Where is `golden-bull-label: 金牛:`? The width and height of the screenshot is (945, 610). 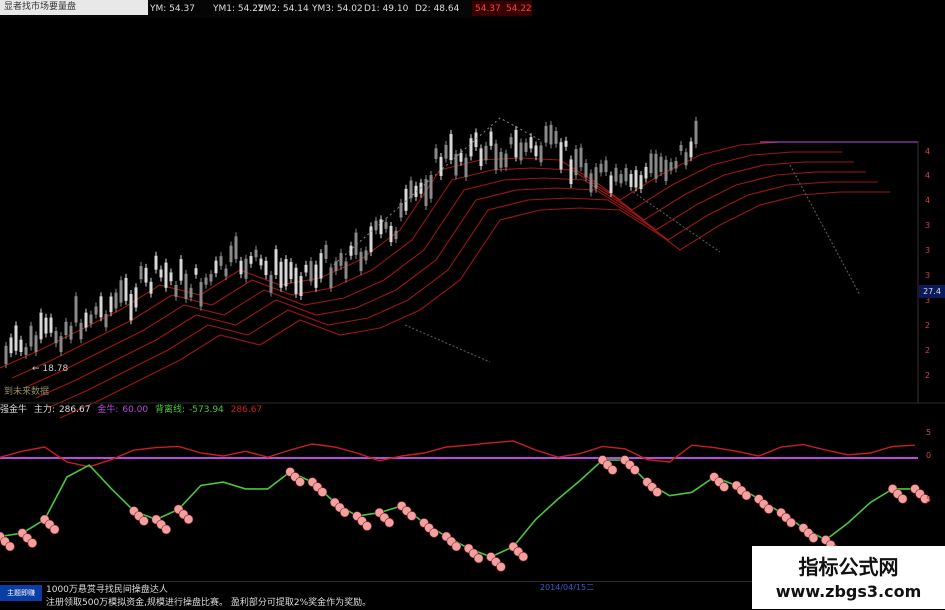 golden-bull-label: 金牛: is located at coordinates (108, 410).